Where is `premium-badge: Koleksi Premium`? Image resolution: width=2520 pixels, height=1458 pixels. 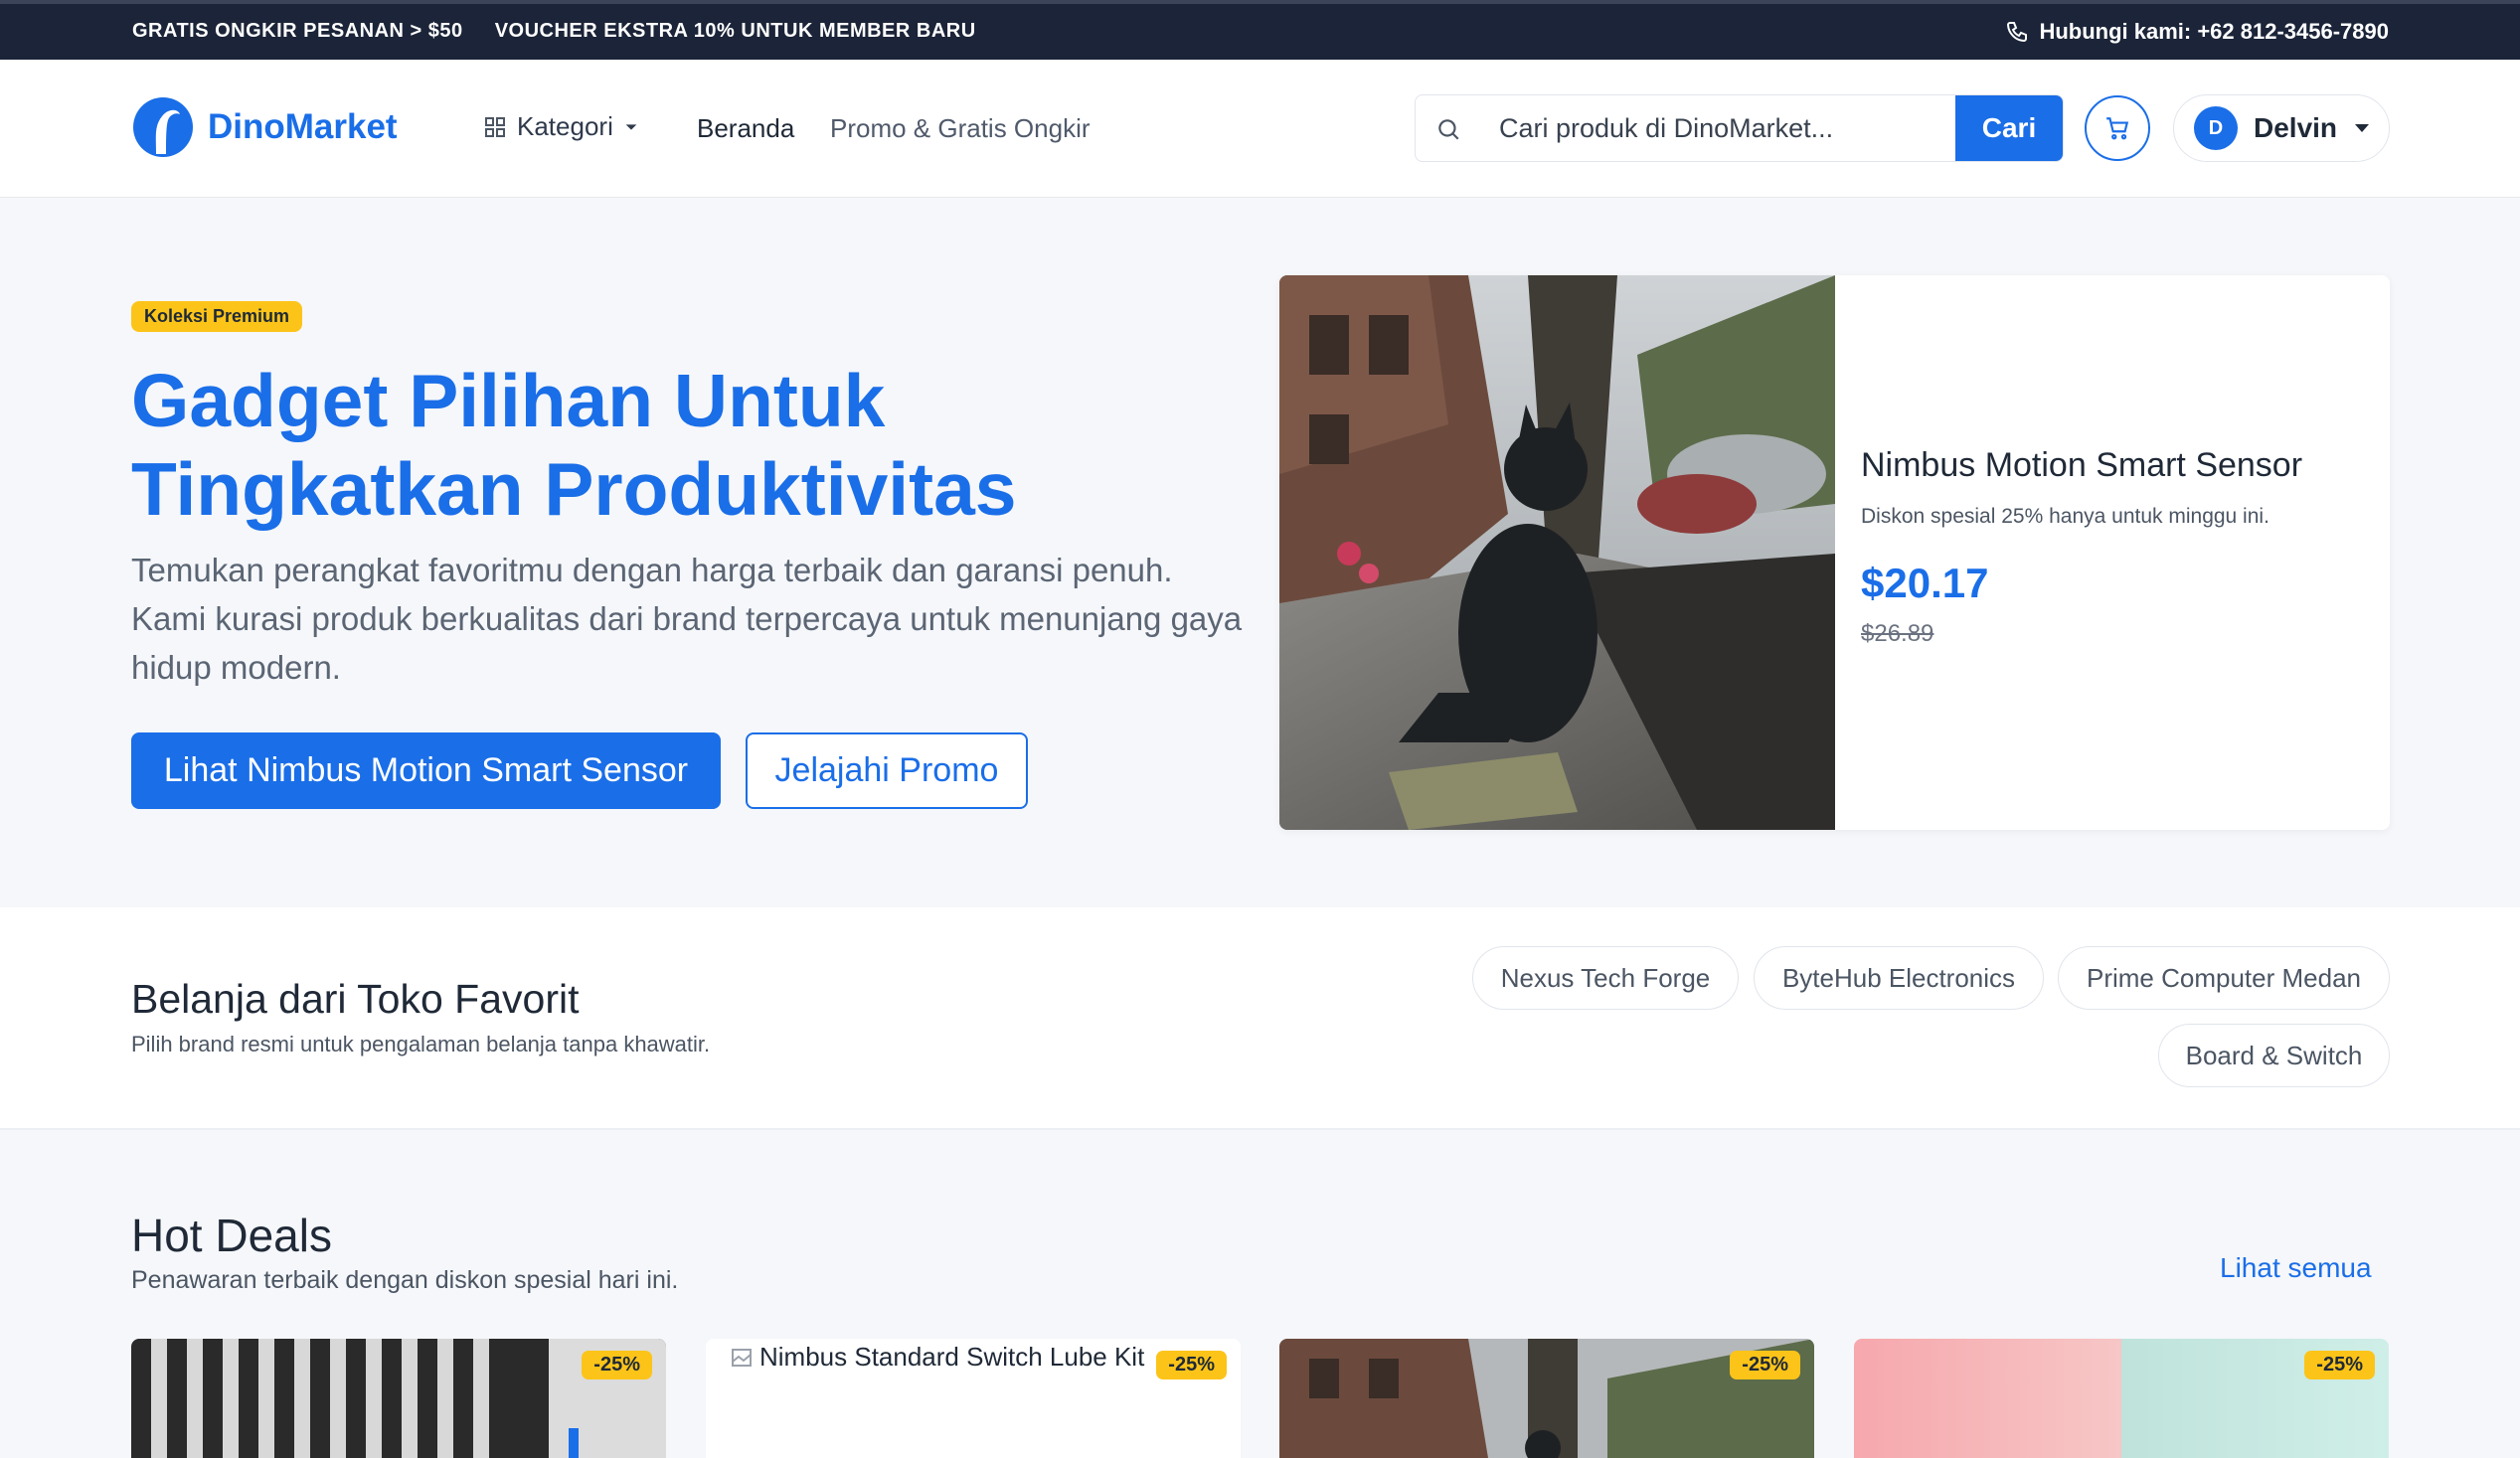
premium-badge: Koleksi Premium is located at coordinates (217, 316).